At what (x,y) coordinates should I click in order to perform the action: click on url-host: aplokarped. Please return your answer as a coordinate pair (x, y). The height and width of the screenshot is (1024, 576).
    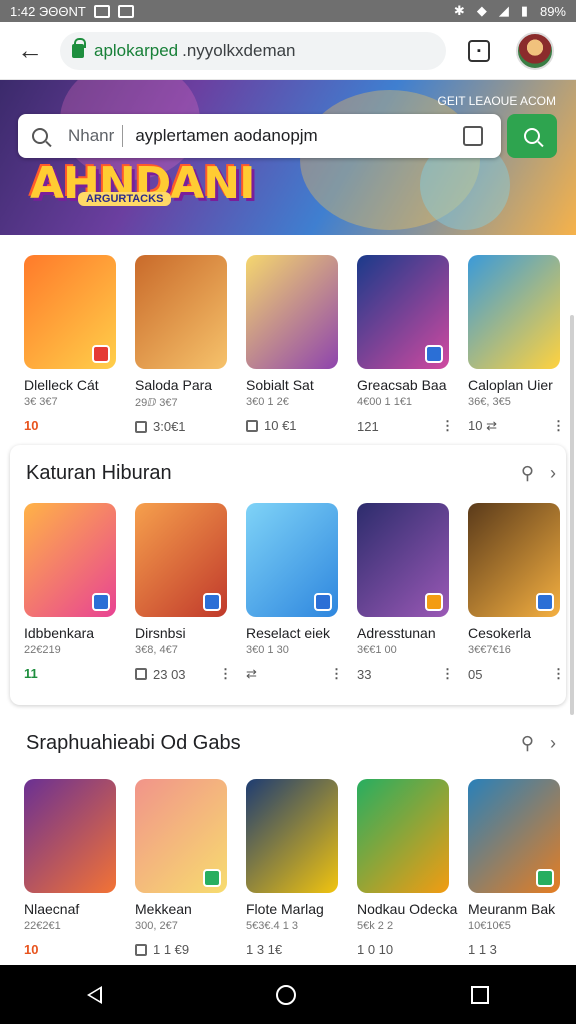
    Looking at the image, I should click on (136, 50).